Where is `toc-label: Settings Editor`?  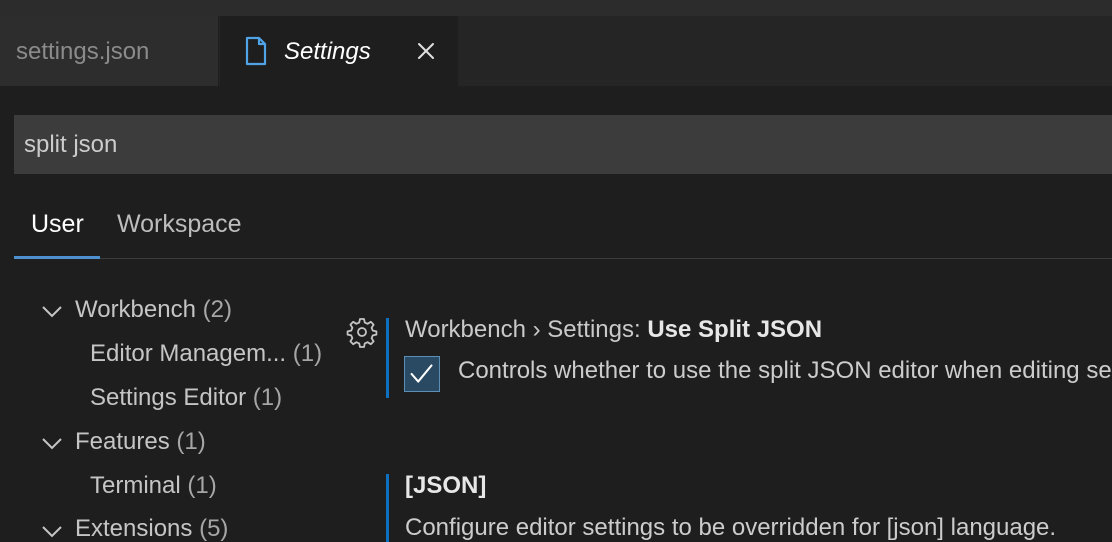 toc-label: Settings Editor is located at coordinates (168, 397).